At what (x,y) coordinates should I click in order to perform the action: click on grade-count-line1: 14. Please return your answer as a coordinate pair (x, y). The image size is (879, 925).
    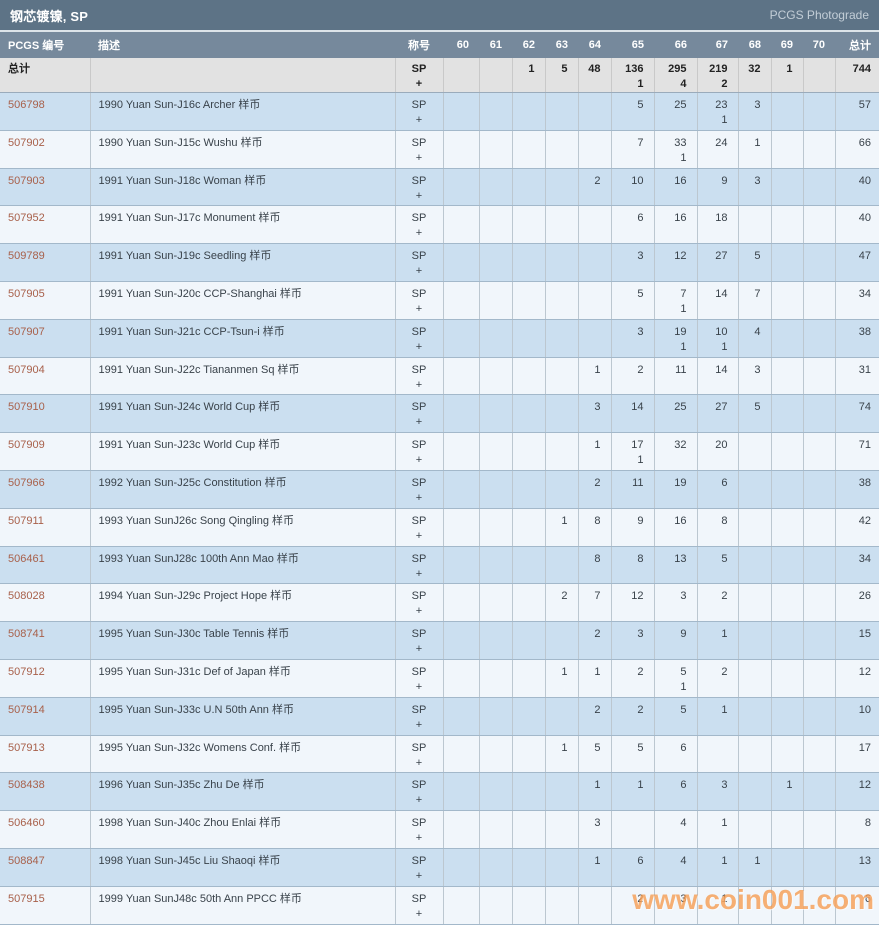
    Looking at the image, I should click on (721, 369).